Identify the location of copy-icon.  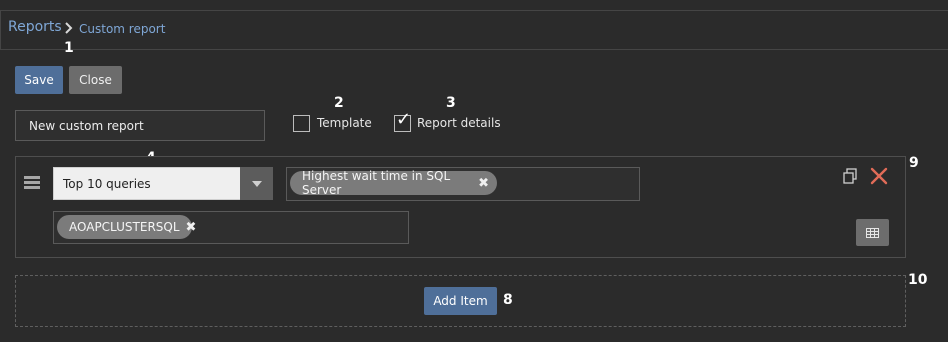
(850, 176).